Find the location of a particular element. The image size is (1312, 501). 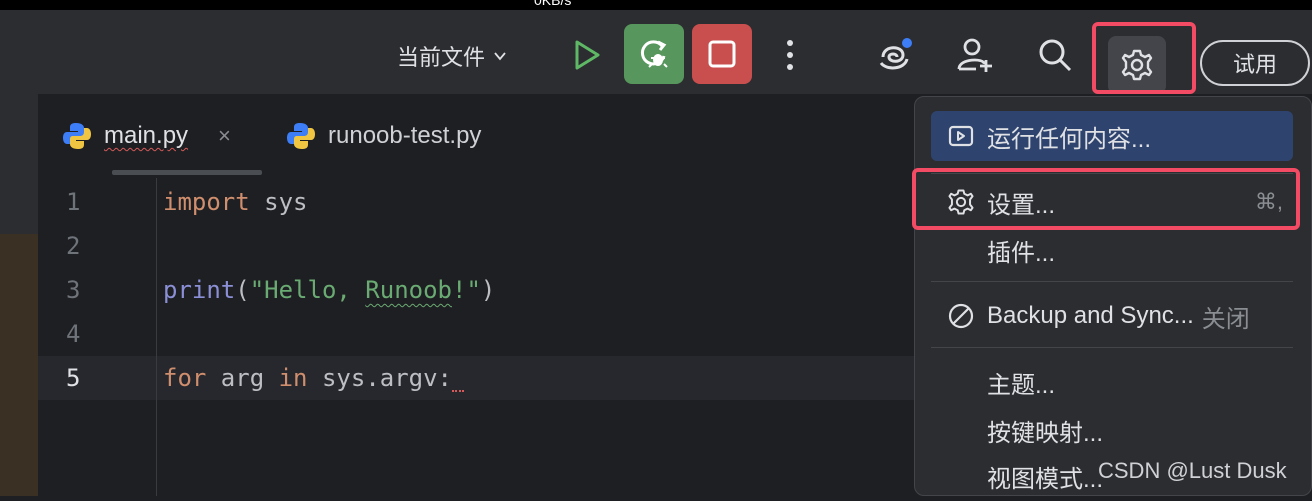

watermark: CSDN @Lust Dusk is located at coordinates (1192, 470).